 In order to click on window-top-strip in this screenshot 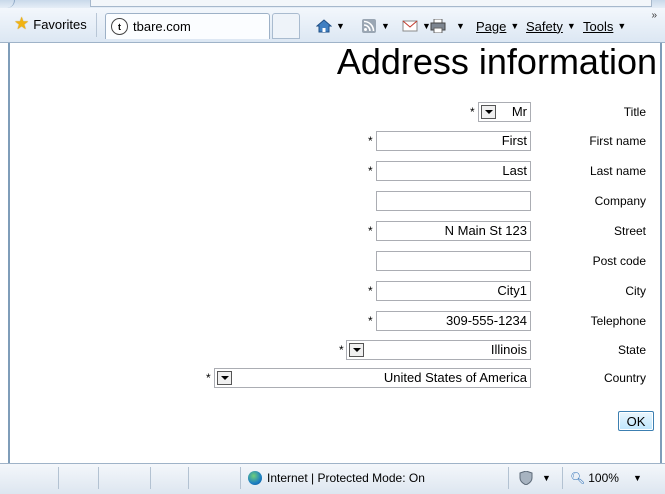, I will do `click(332, 4)`.